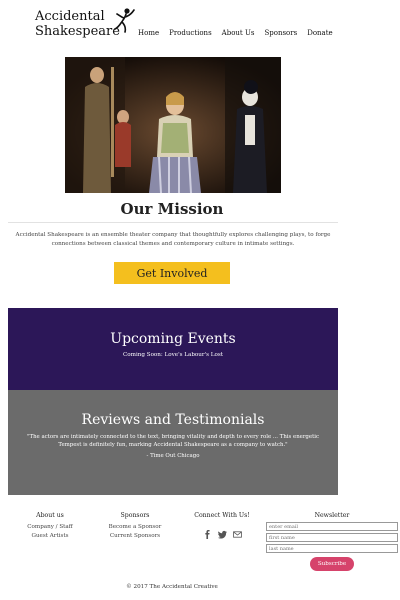 The height and width of the screenshot is (600, 400). I want to click on footer-link-guest-artists: Guest Artists, so click(50, 536).